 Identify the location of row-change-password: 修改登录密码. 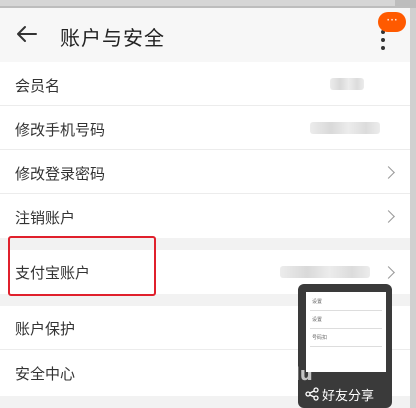
(205, 172).